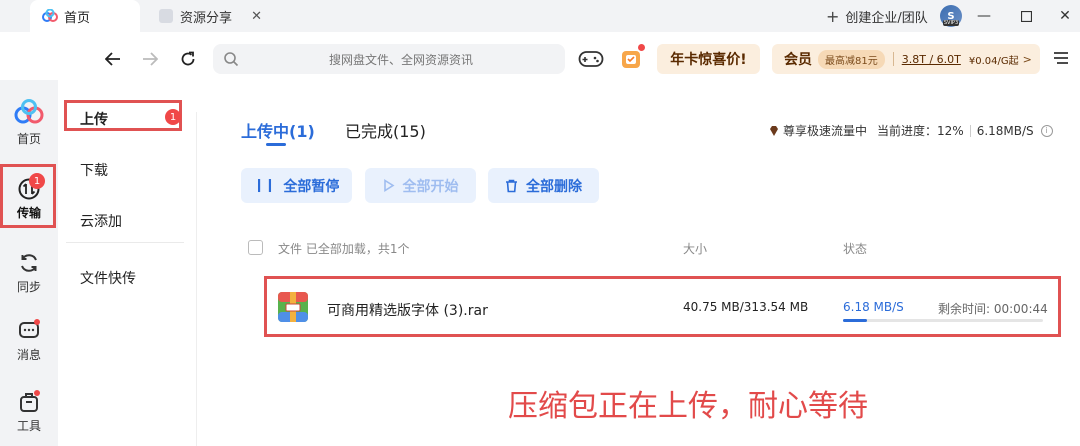  Describe the element at coordinates (591, 59) in the screenshot. I see `gamepad-icon` at that location.